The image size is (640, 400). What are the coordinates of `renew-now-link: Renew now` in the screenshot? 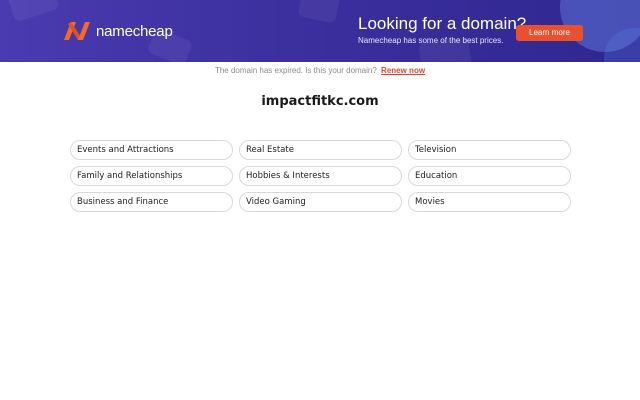 It's located at (403, 70).